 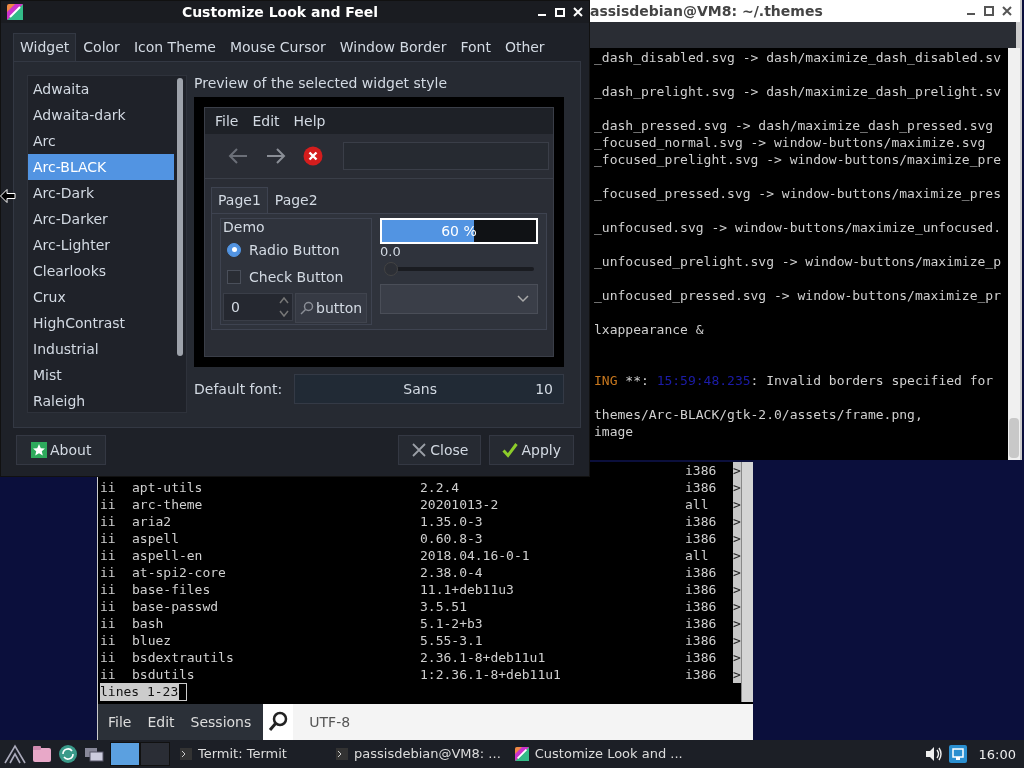 What do you see at coordinates (174, 47) in the screenshot?
I see `tab: Icon Theme` at bounding box center [174, 47].